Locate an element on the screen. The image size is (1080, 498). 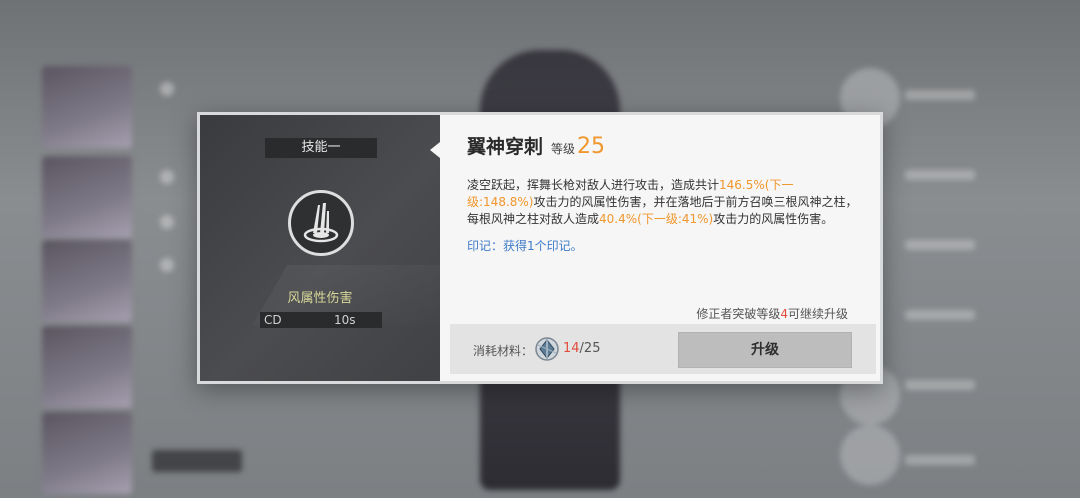
skill-slot-label: 技能一 is located at coordinates (321, 148).